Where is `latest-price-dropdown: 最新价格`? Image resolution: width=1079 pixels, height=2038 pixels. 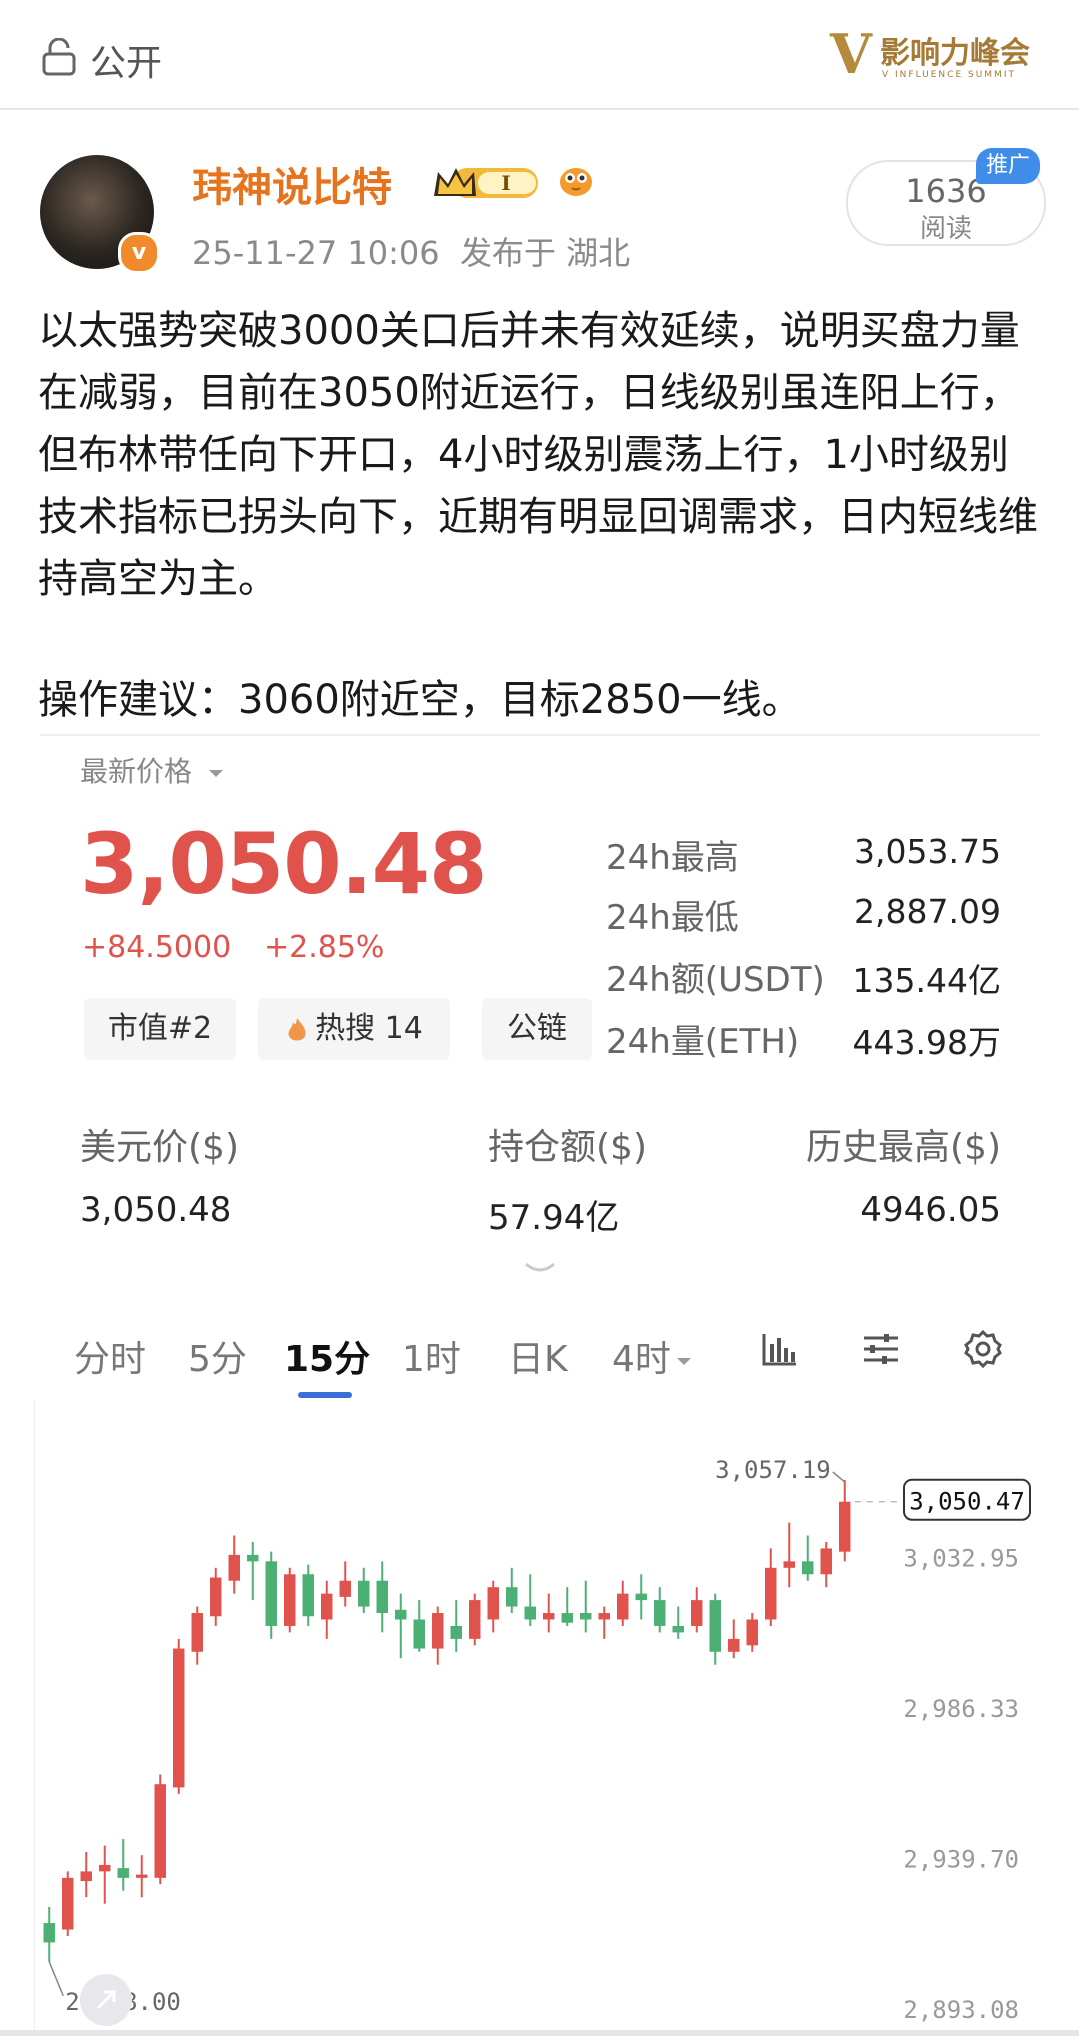 latest-price-dropdown: 最新价格 is located at coordinates (152, 770).